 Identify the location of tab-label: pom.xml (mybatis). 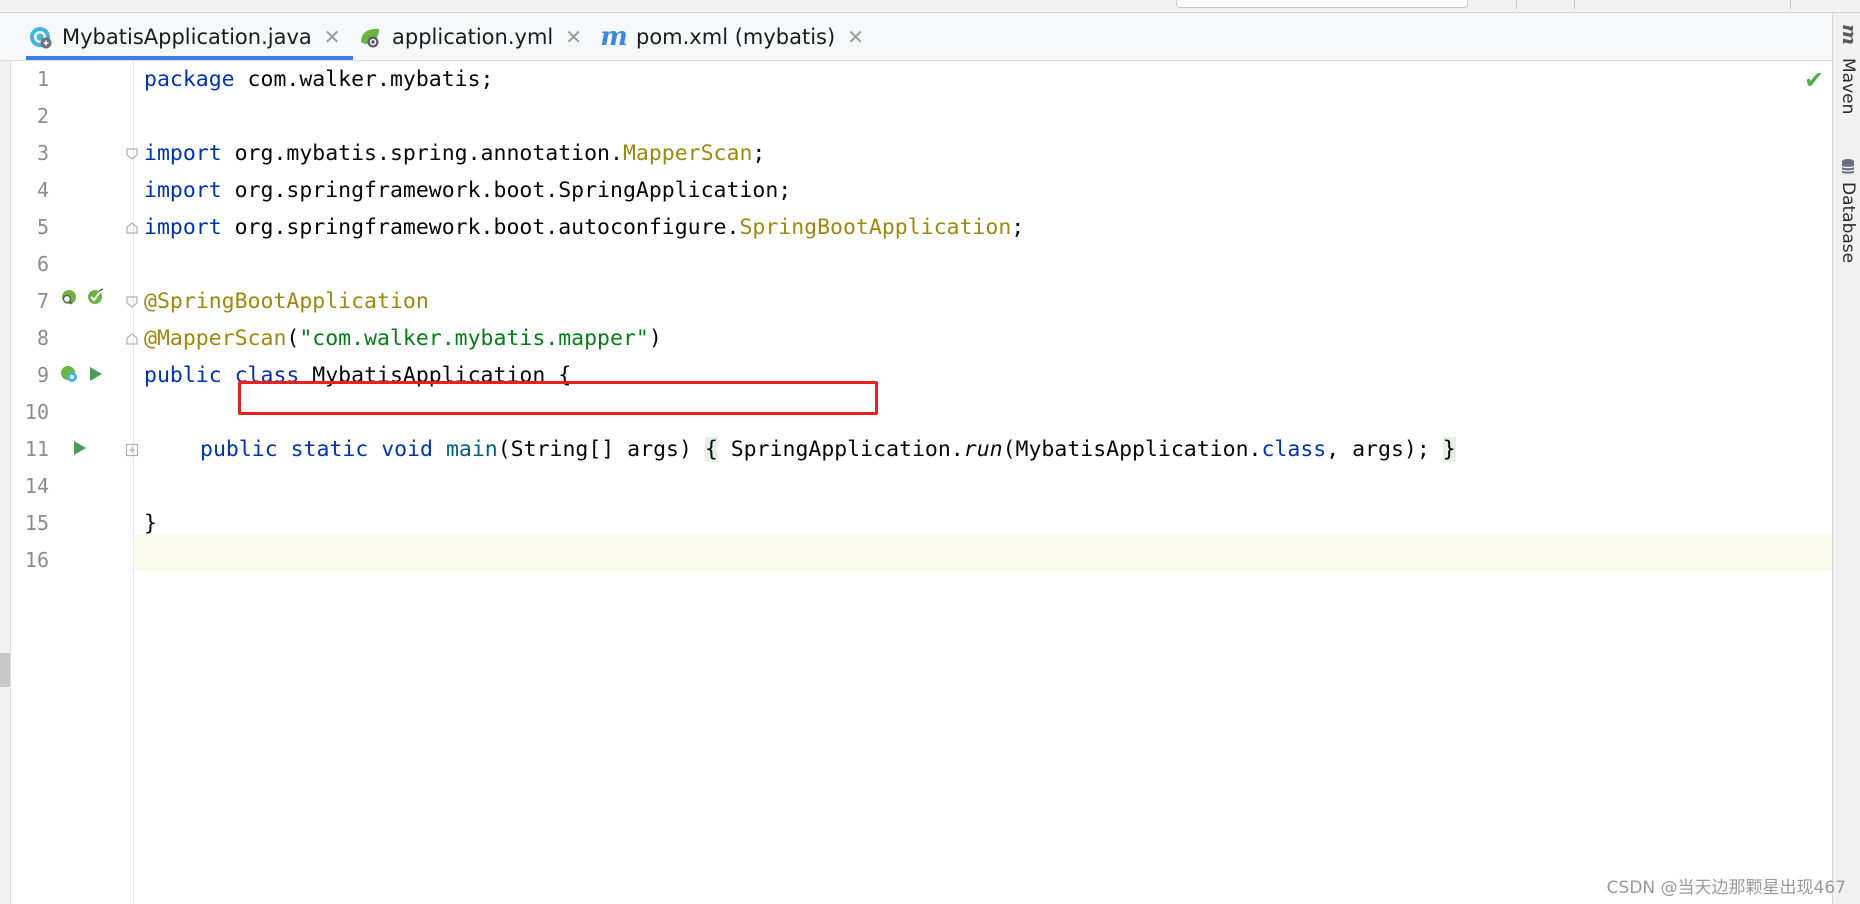
(736, 36).